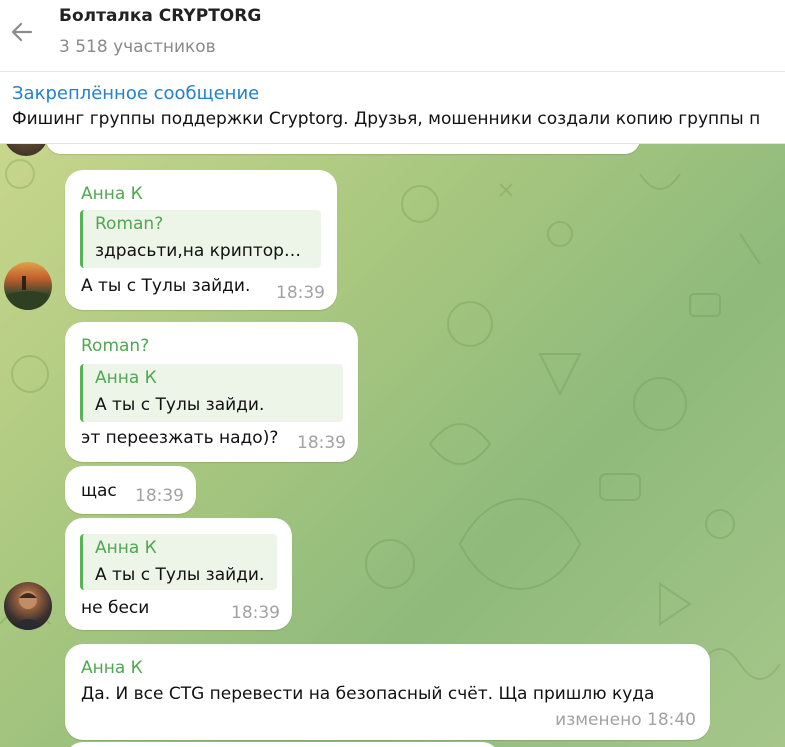 Image resolution: width=785 pixels, height=747 pixels. Describe the element at coordinates (99, 491) in the screenshot. I see `message-text: щас` at that location.